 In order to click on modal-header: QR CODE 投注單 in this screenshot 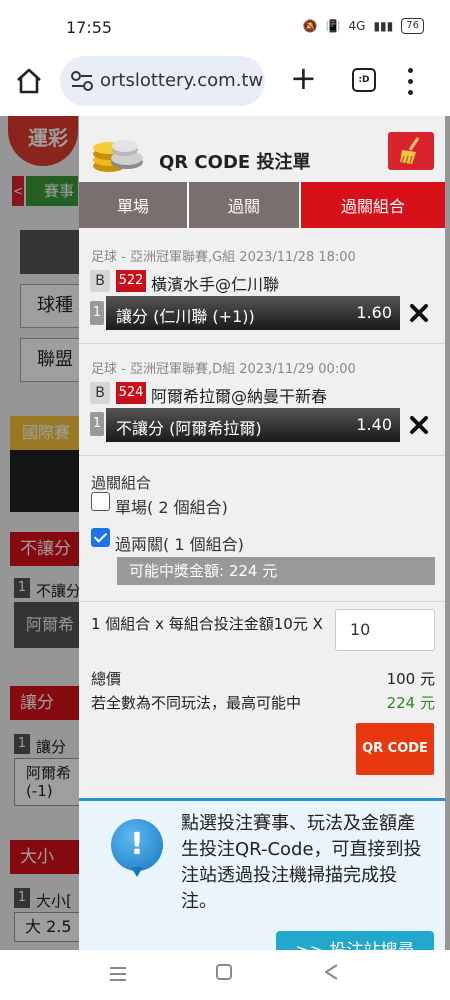, I will do `click(262, 149)`.